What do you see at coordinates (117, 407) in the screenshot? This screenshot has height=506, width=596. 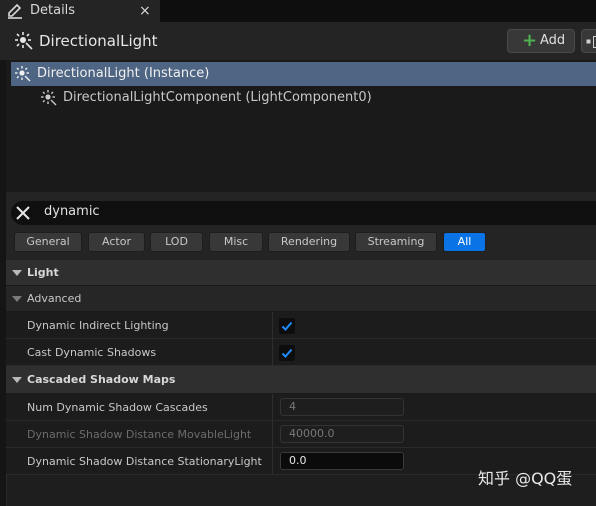 I see `property-label: Num Dynamic Shadow Cascades` at bounding box center [117, 407].